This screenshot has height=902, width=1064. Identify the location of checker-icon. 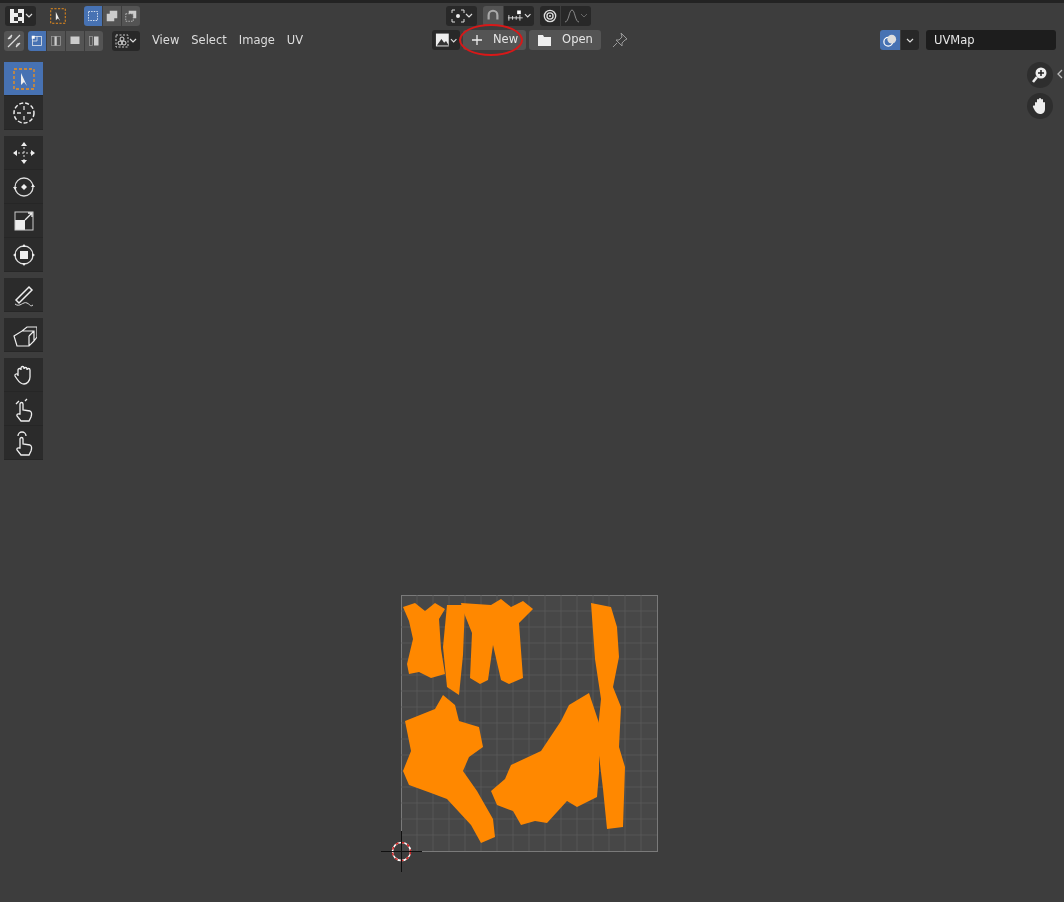
(16, 15).